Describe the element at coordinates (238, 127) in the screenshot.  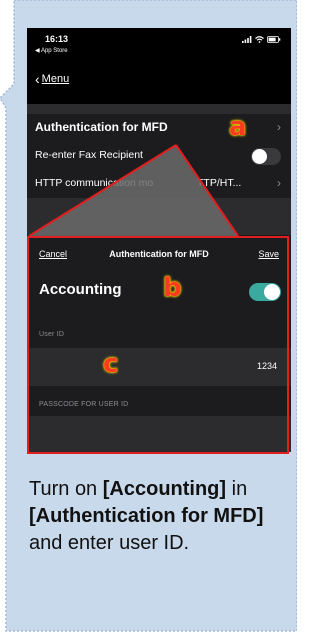
I see `marker-a: a` at that location.